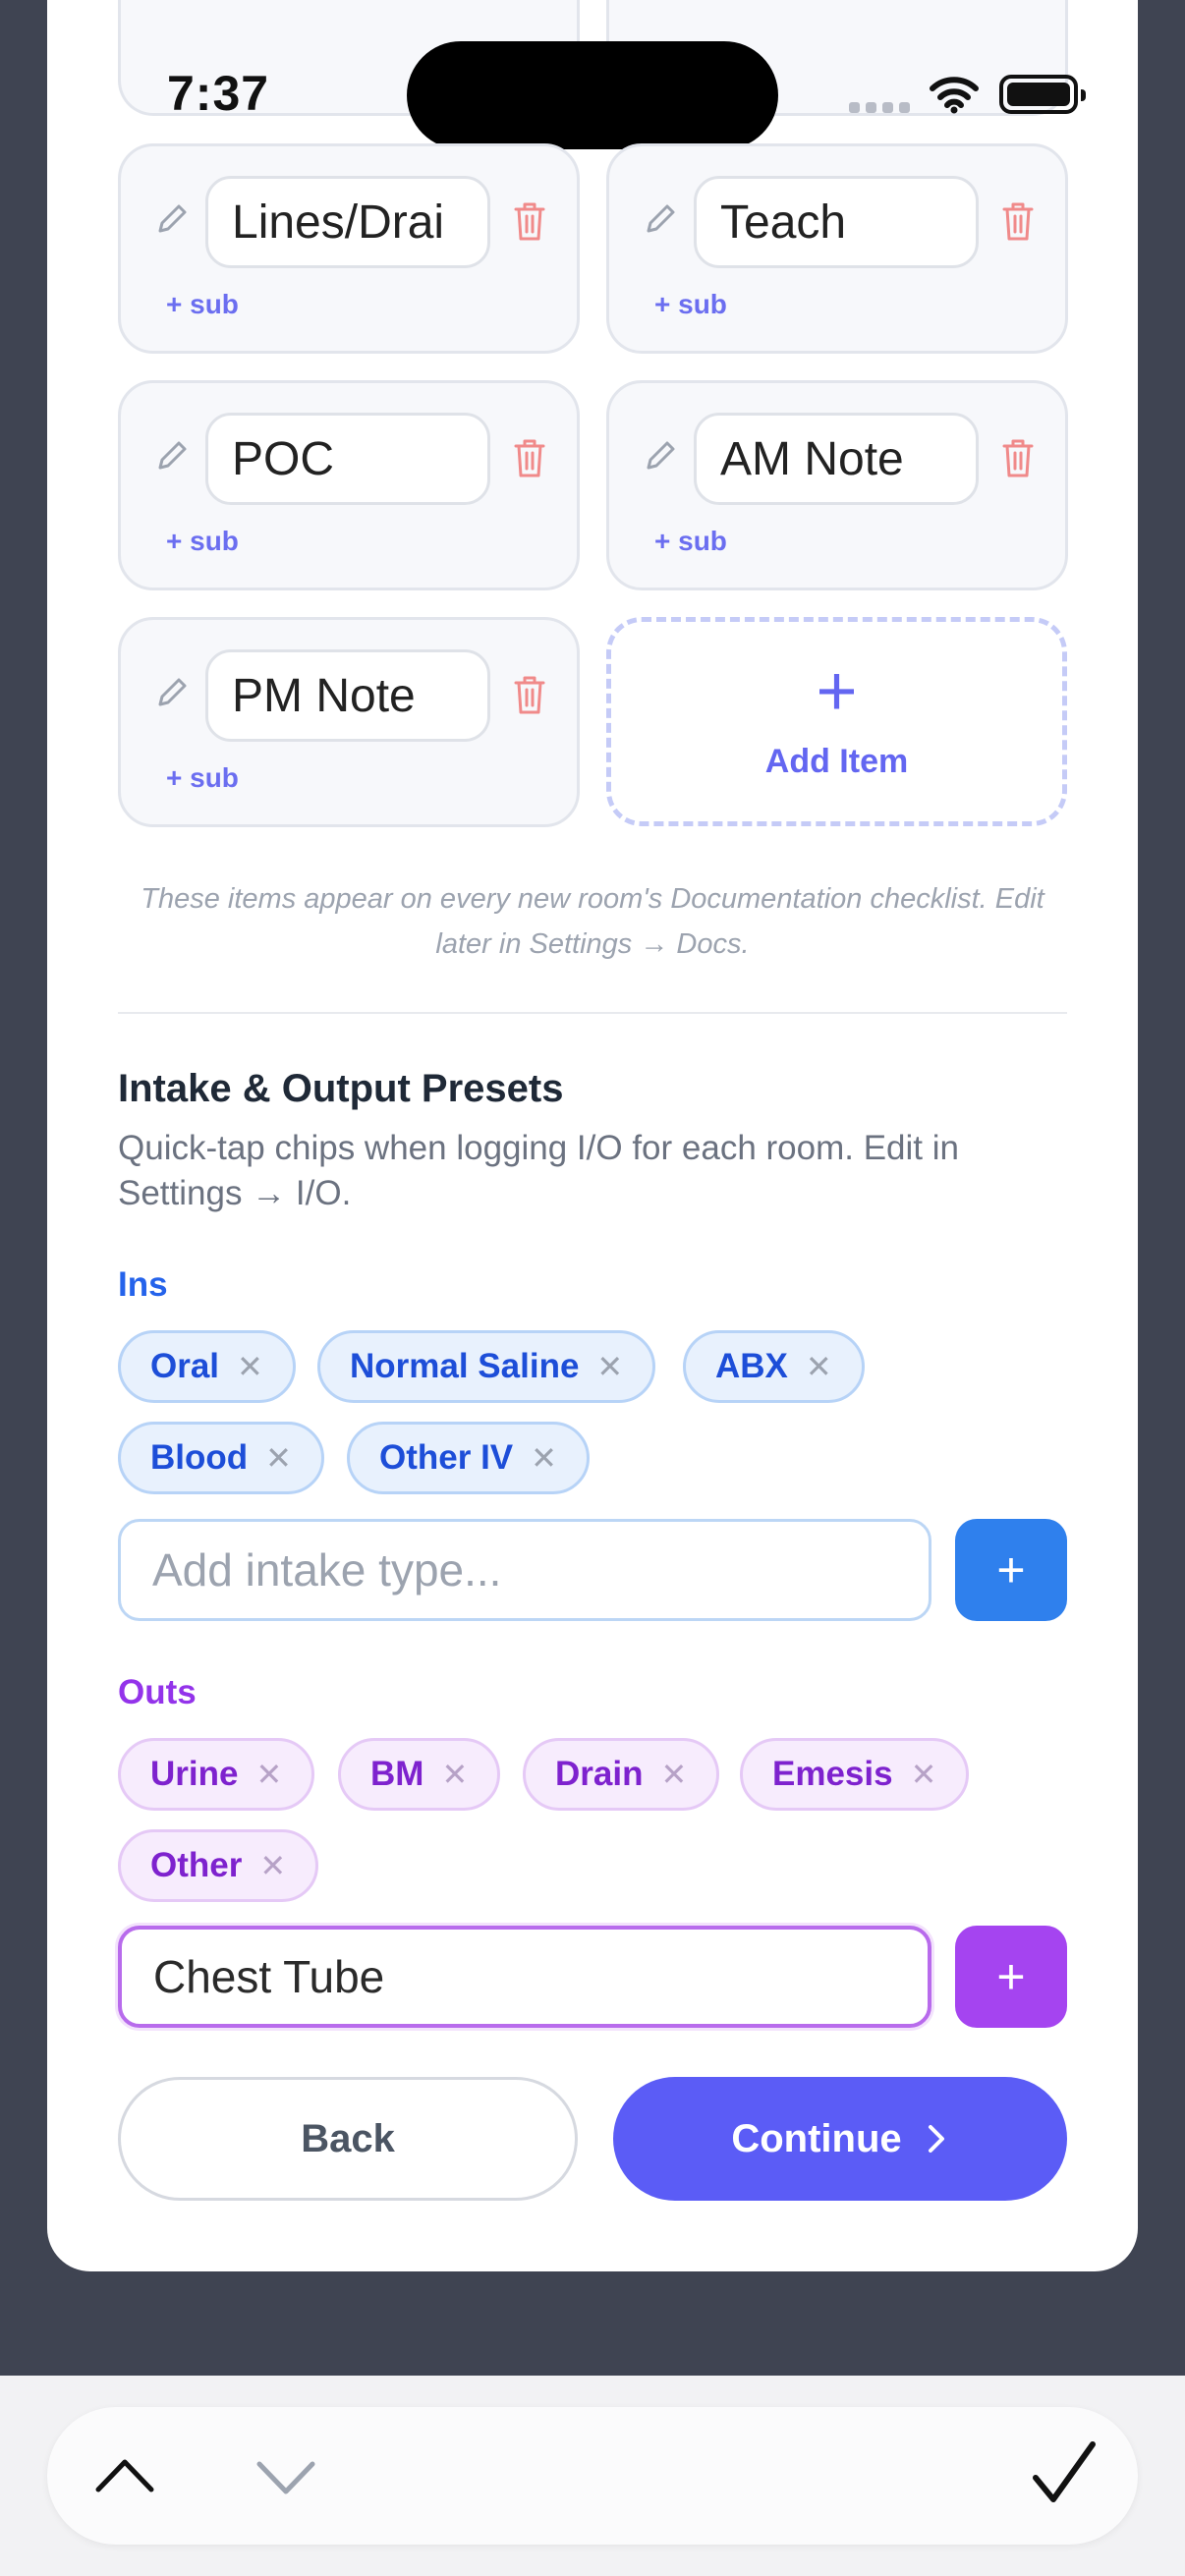 Image resolution: width=1185 pixels, height=2576 pixels. I want to click on section-divider, so click(592, 1013).